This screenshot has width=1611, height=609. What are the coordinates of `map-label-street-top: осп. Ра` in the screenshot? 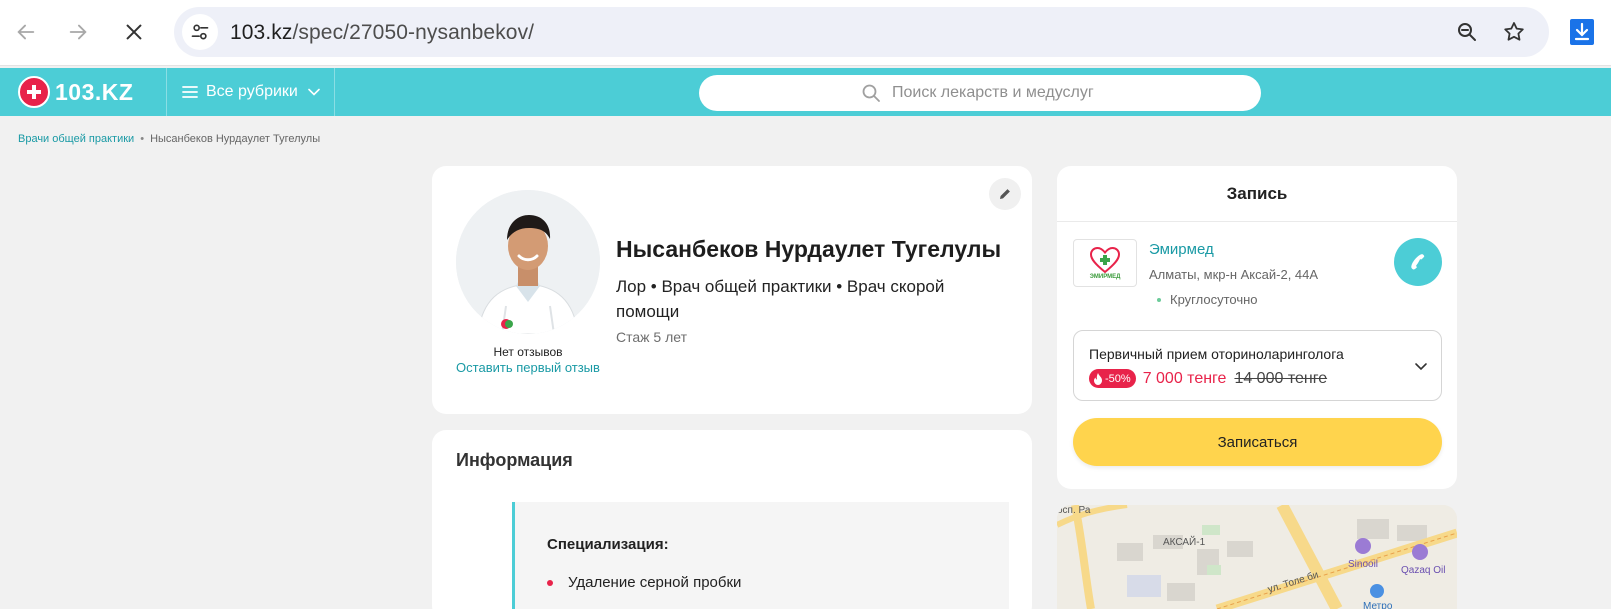 It's located at (1074, 510).